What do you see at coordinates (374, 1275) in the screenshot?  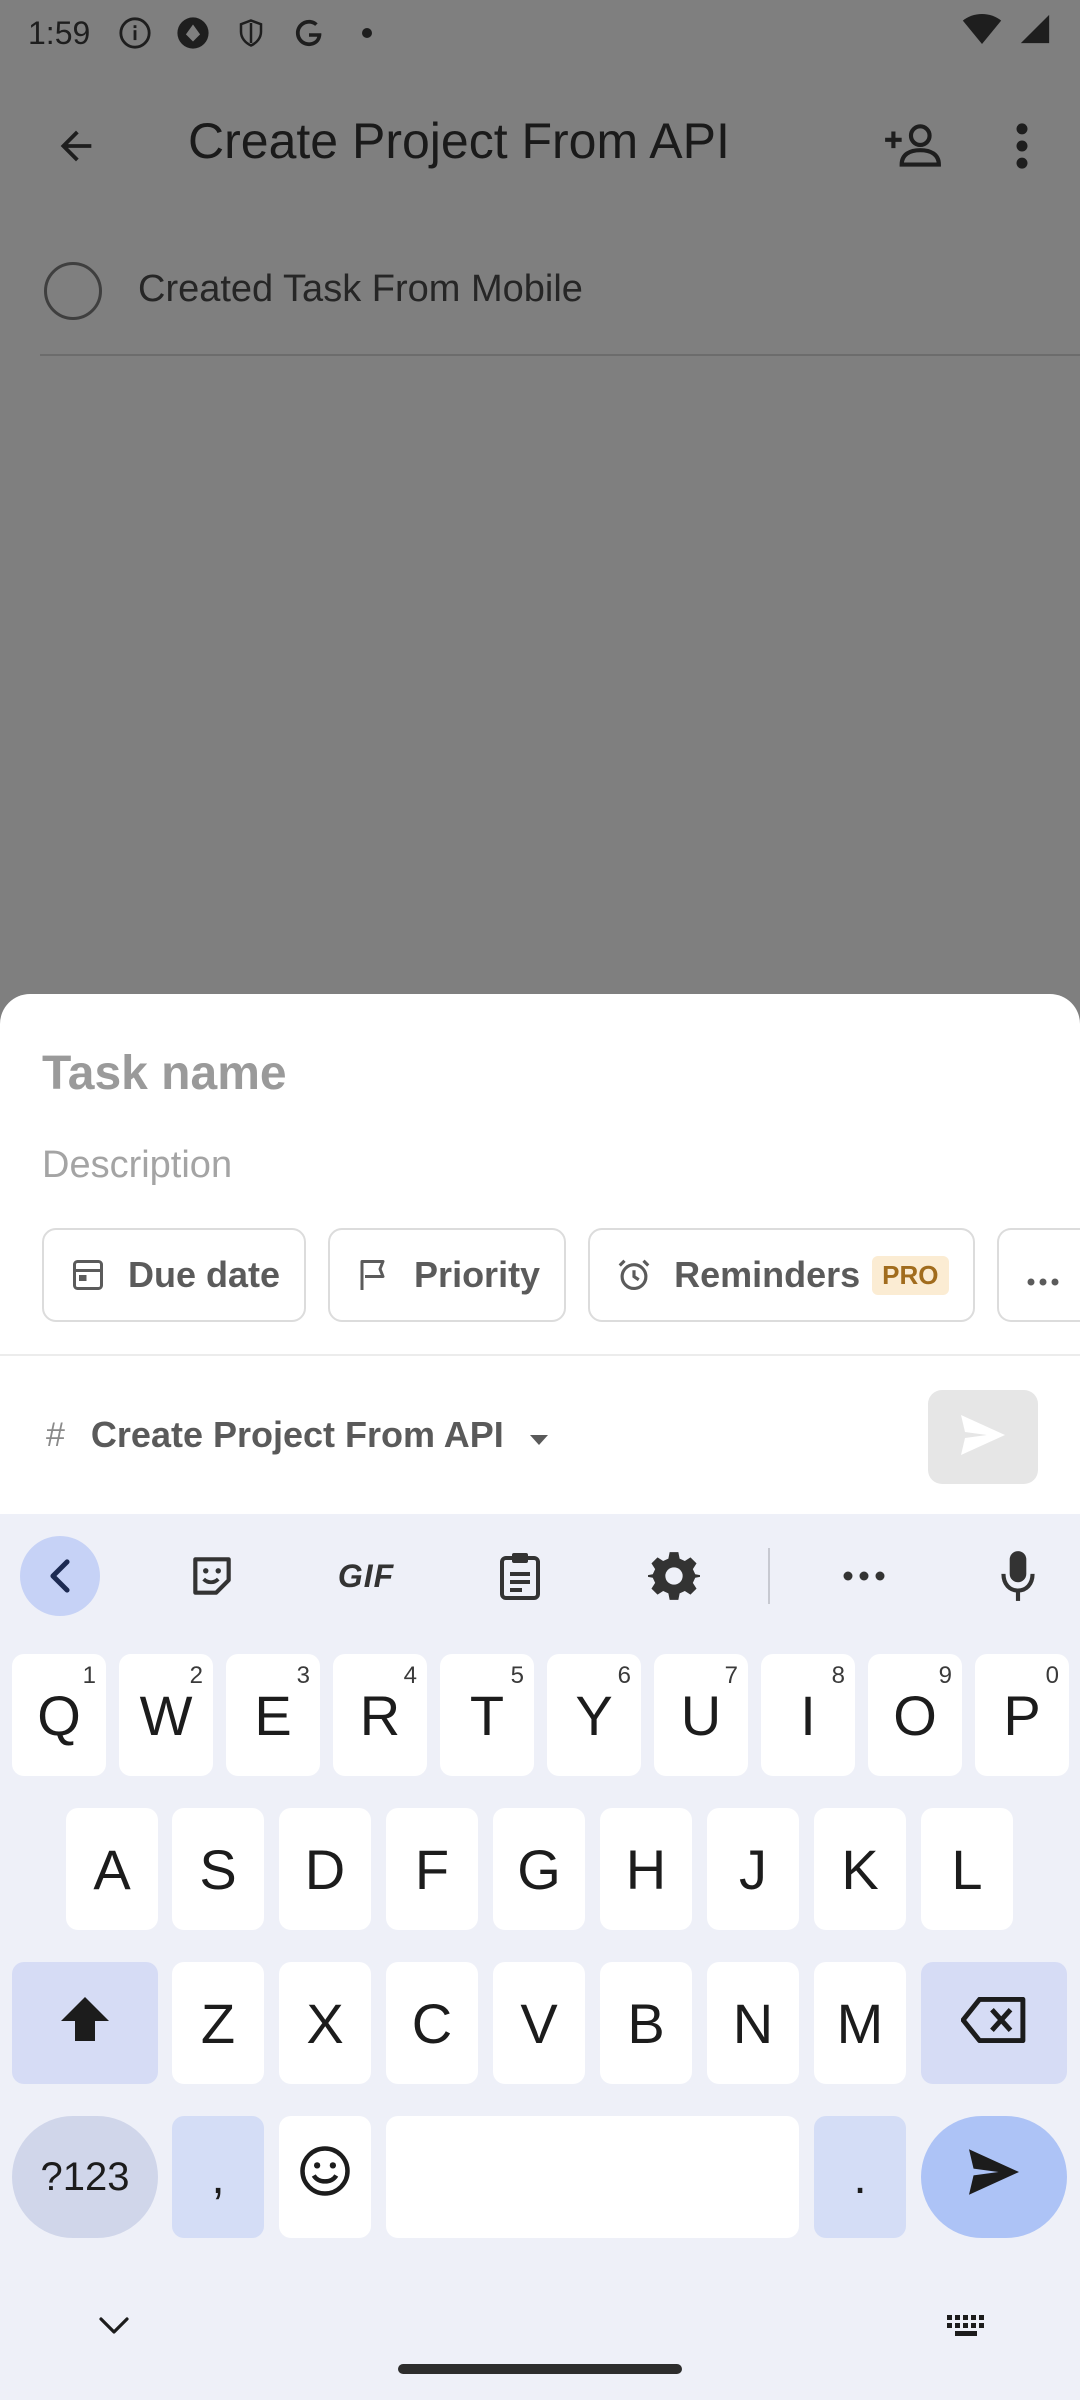 I see `flag-icon` at bounding box center [374, 1275].